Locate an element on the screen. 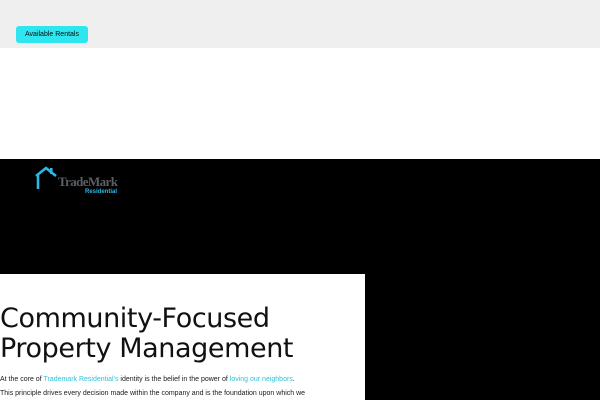 The width and height of the screenshot is (600, 400). page-title: Community-Focused Property Management is located at coordinates (180, 334).